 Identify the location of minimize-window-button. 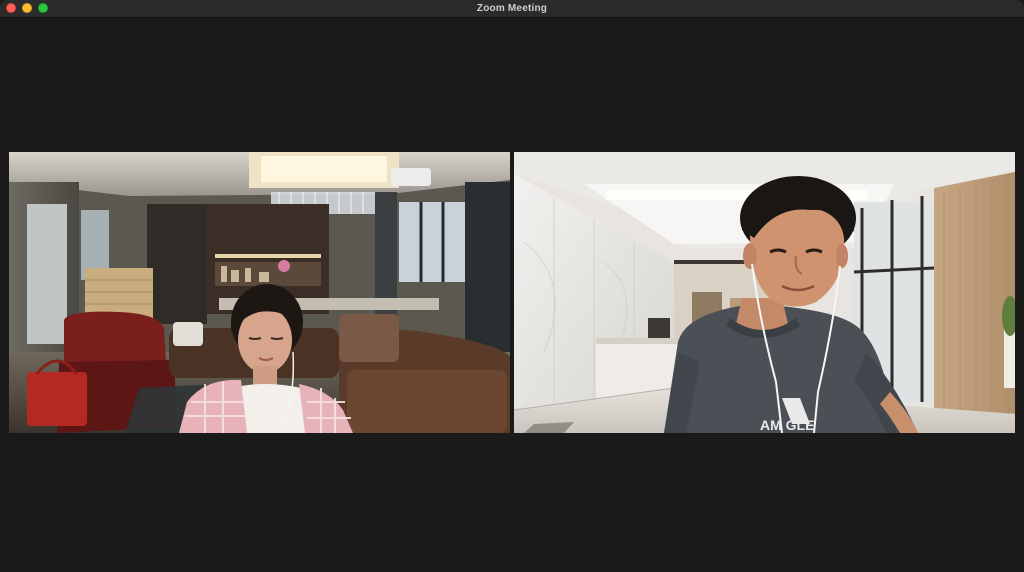
(27, 8).